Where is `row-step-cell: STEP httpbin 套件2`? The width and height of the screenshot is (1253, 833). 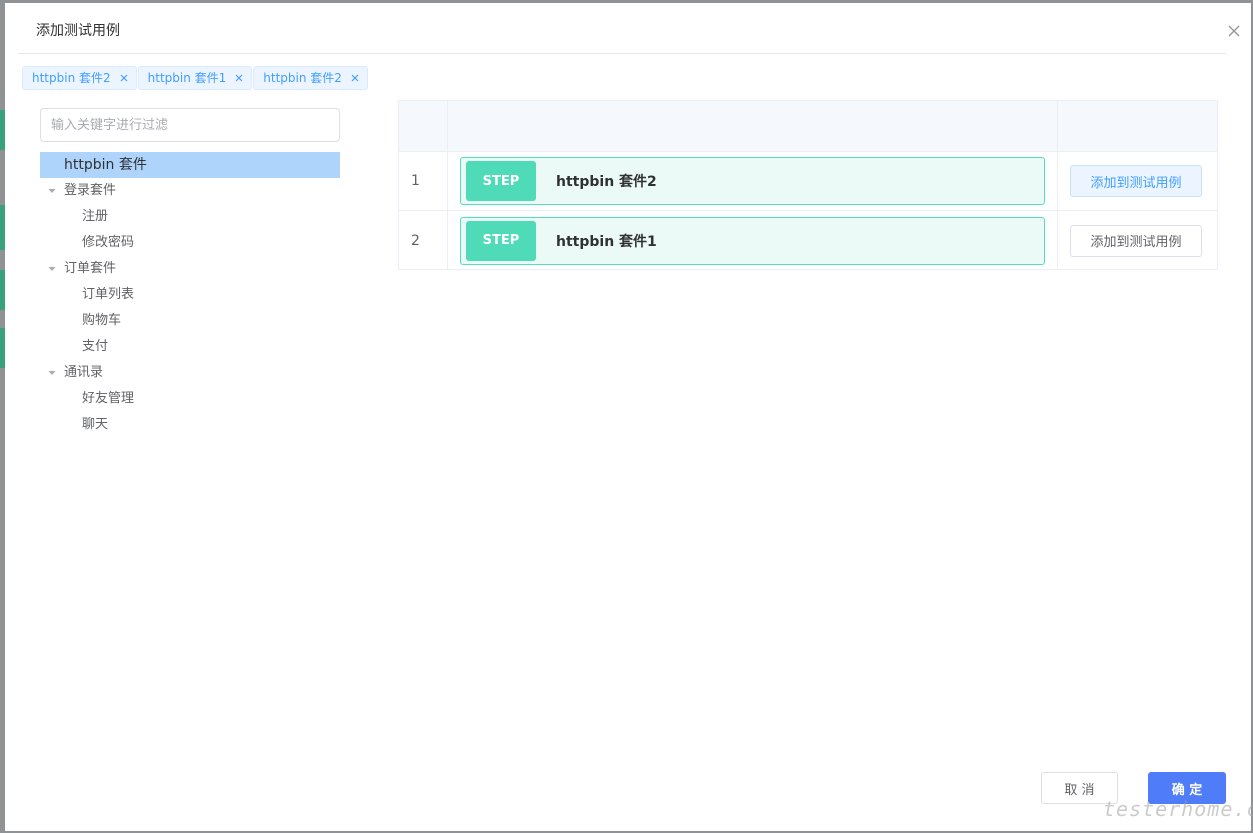 row-step-cell: STEP httpbin 套件2 is located at coordinates (753, 181).